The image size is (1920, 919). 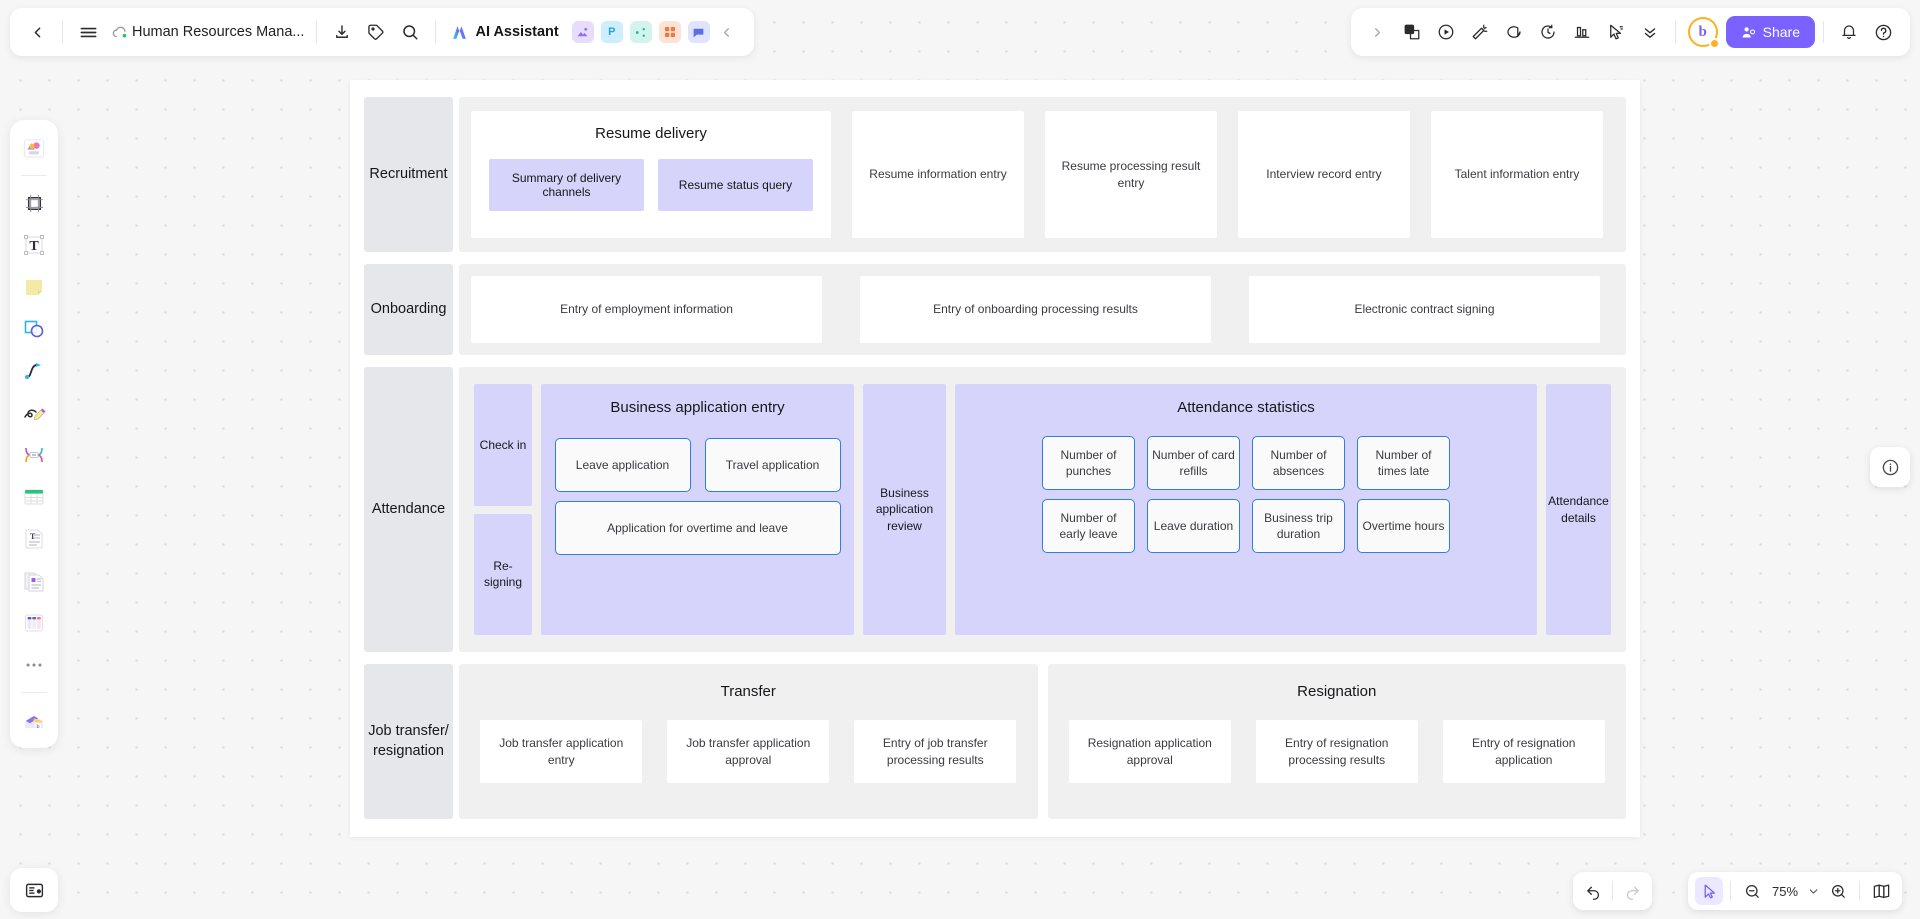 I want to click on shape-tool, so click(x=34, y=329).